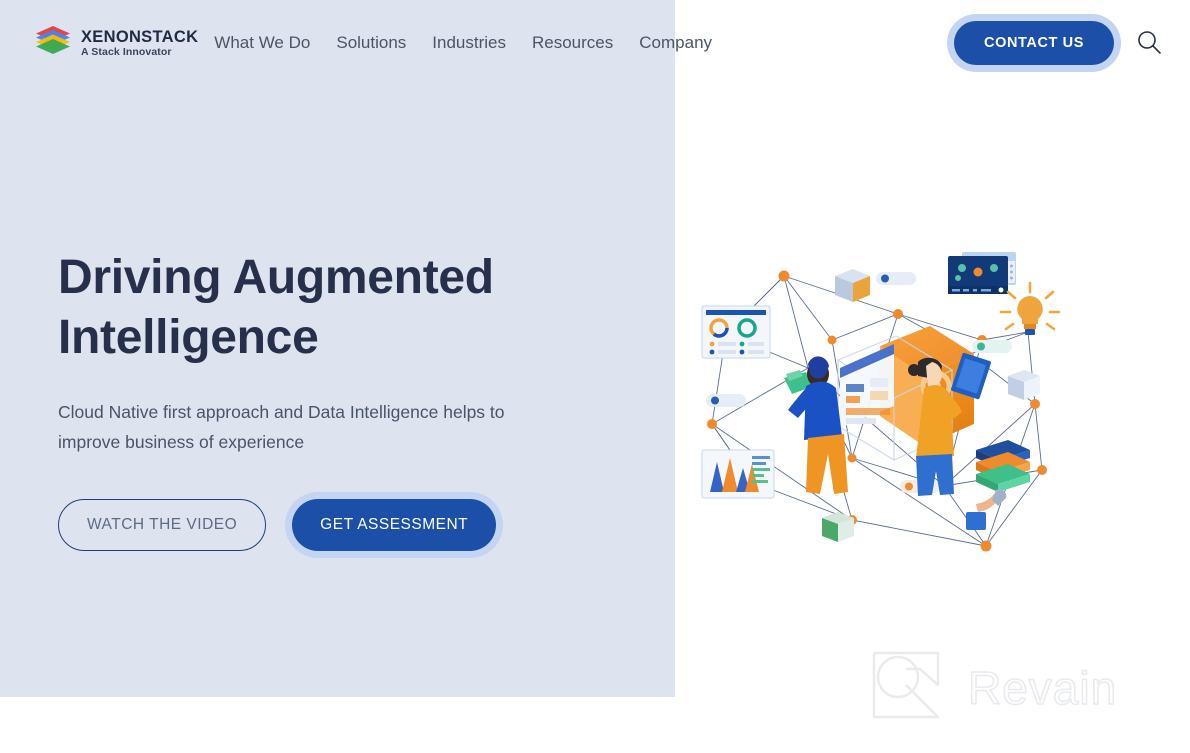  I want to click on search-icon, so click(1149, 43).